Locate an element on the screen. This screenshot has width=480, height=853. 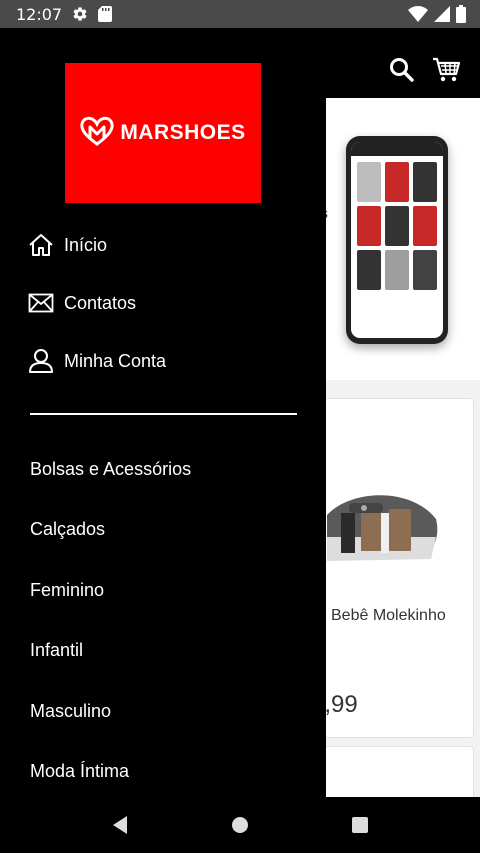
home-icon is located at coordinates (41, 245).